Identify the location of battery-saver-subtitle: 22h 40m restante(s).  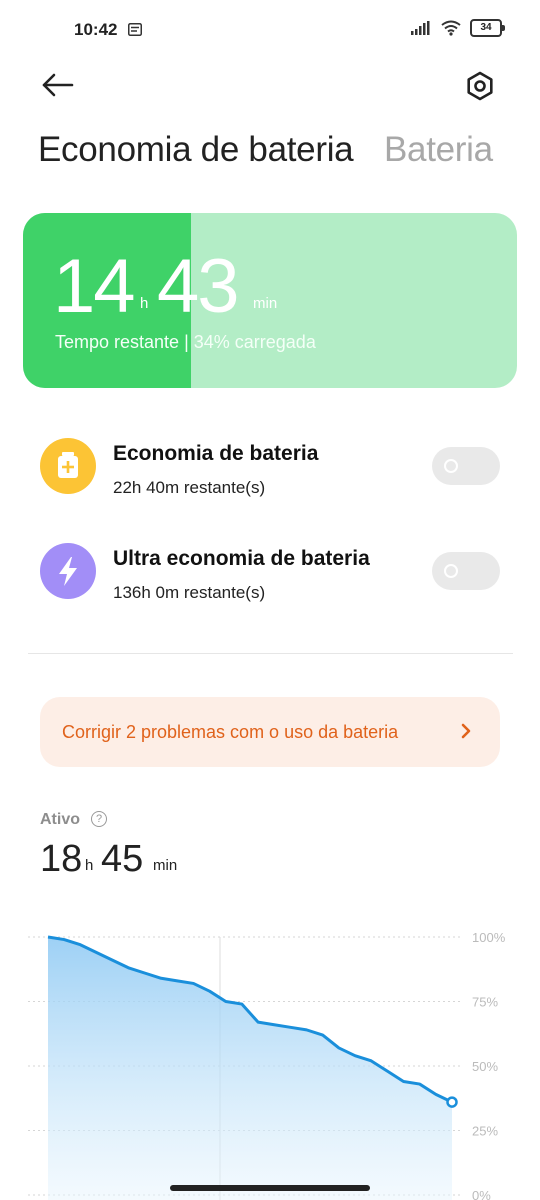
(189, 487).